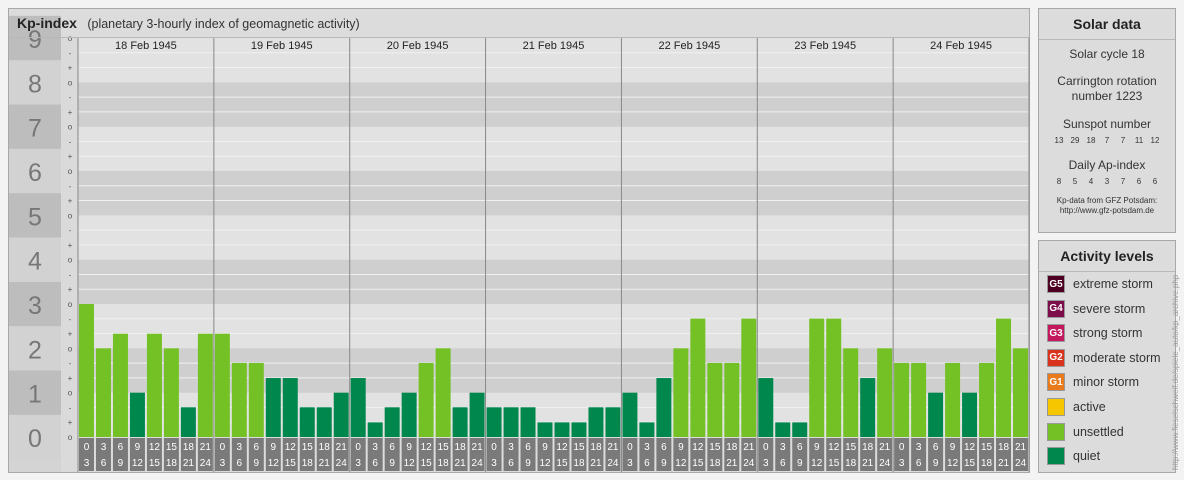  I want to click on day-label: 22 Feb 1945, so click(689, 46).